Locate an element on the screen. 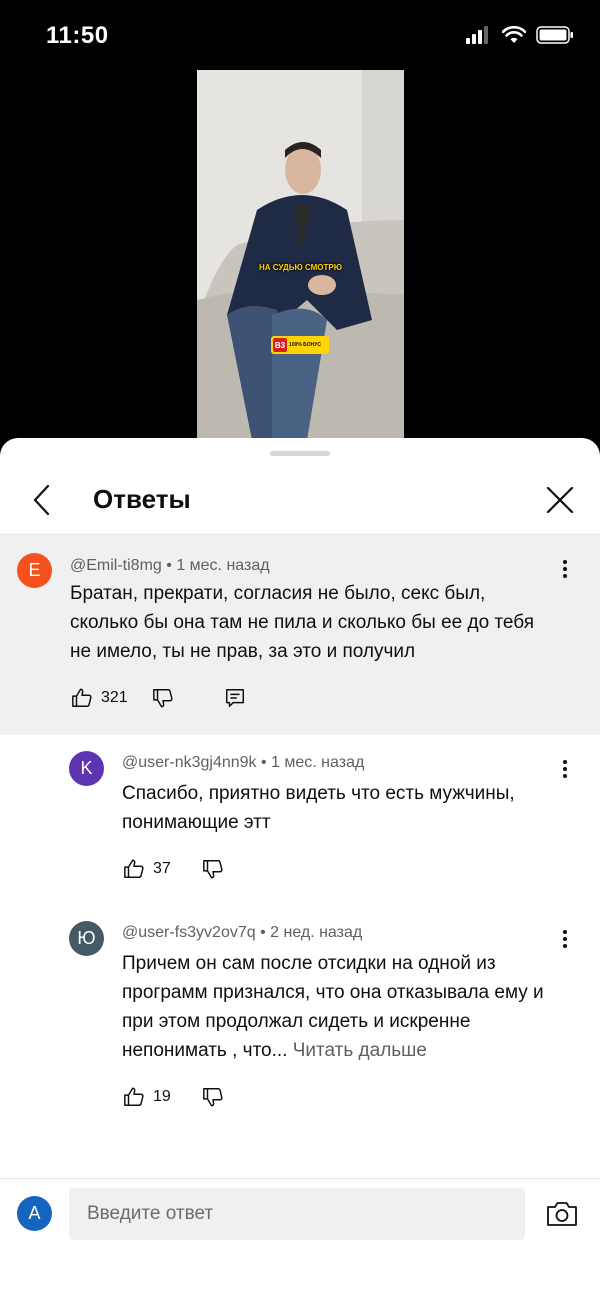 The height and width of the screenshot is (1297, 600). comment-meta: @Emil-ti8mg • 1 мес. назад is located at coordinates (170, 566).